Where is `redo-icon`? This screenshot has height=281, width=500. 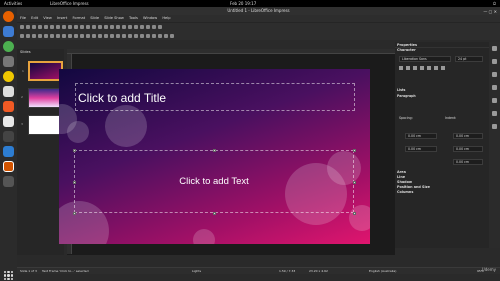
redo-icon is located at coordinates (82, 27).